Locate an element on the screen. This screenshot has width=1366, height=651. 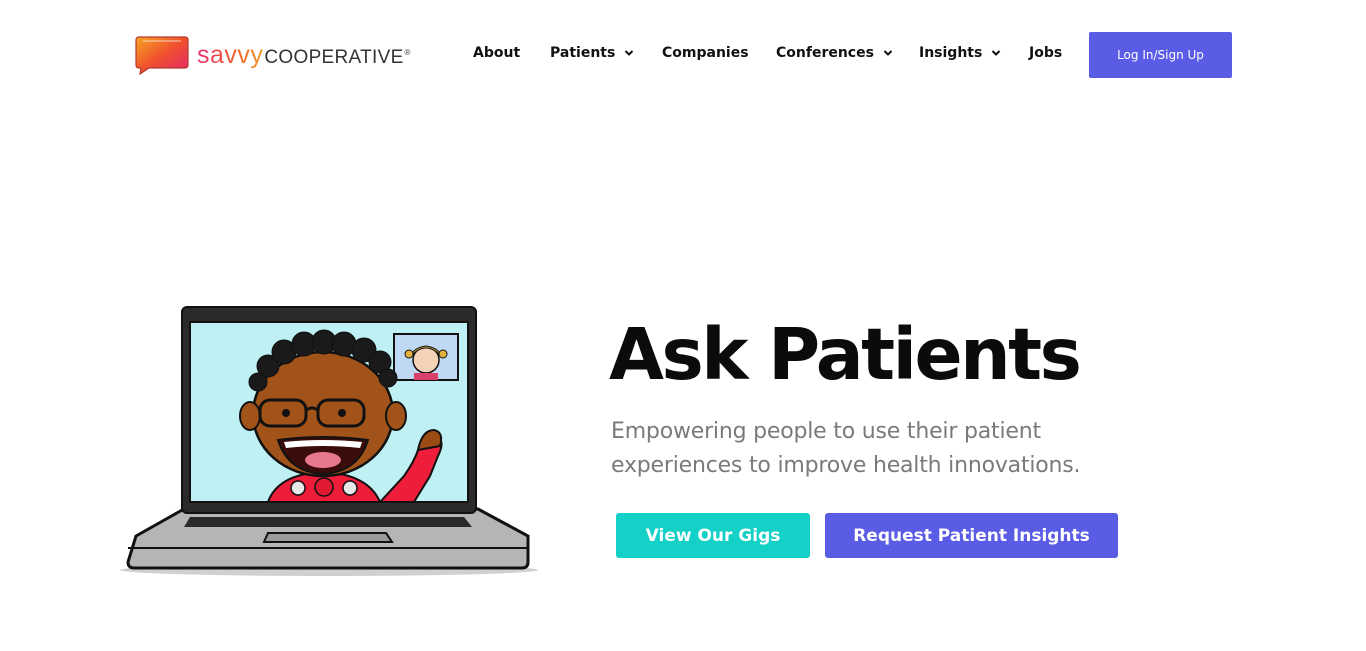
nav-item-label: About is located at coordinates (497, 53).